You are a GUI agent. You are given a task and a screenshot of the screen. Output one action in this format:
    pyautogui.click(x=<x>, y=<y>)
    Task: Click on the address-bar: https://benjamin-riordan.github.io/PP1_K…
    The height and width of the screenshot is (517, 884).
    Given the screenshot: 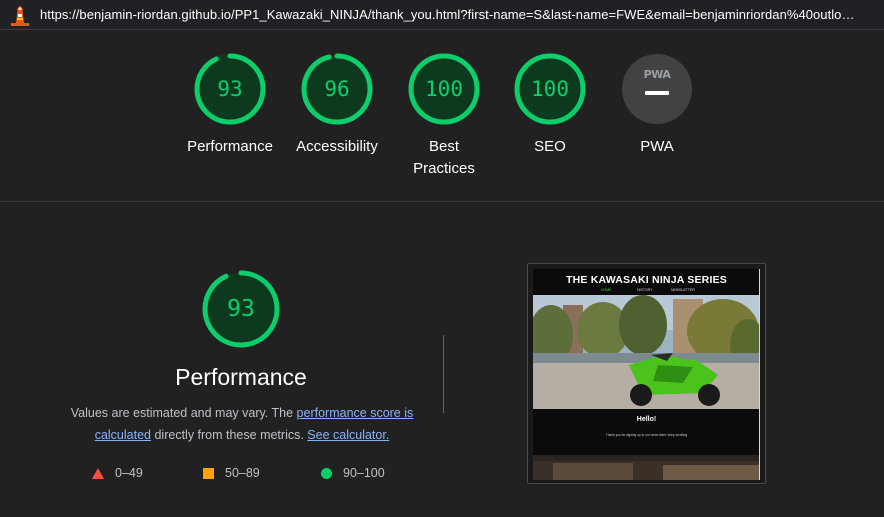 What is the action you would take?
    pyautogui.click(x=442, y=15)
    